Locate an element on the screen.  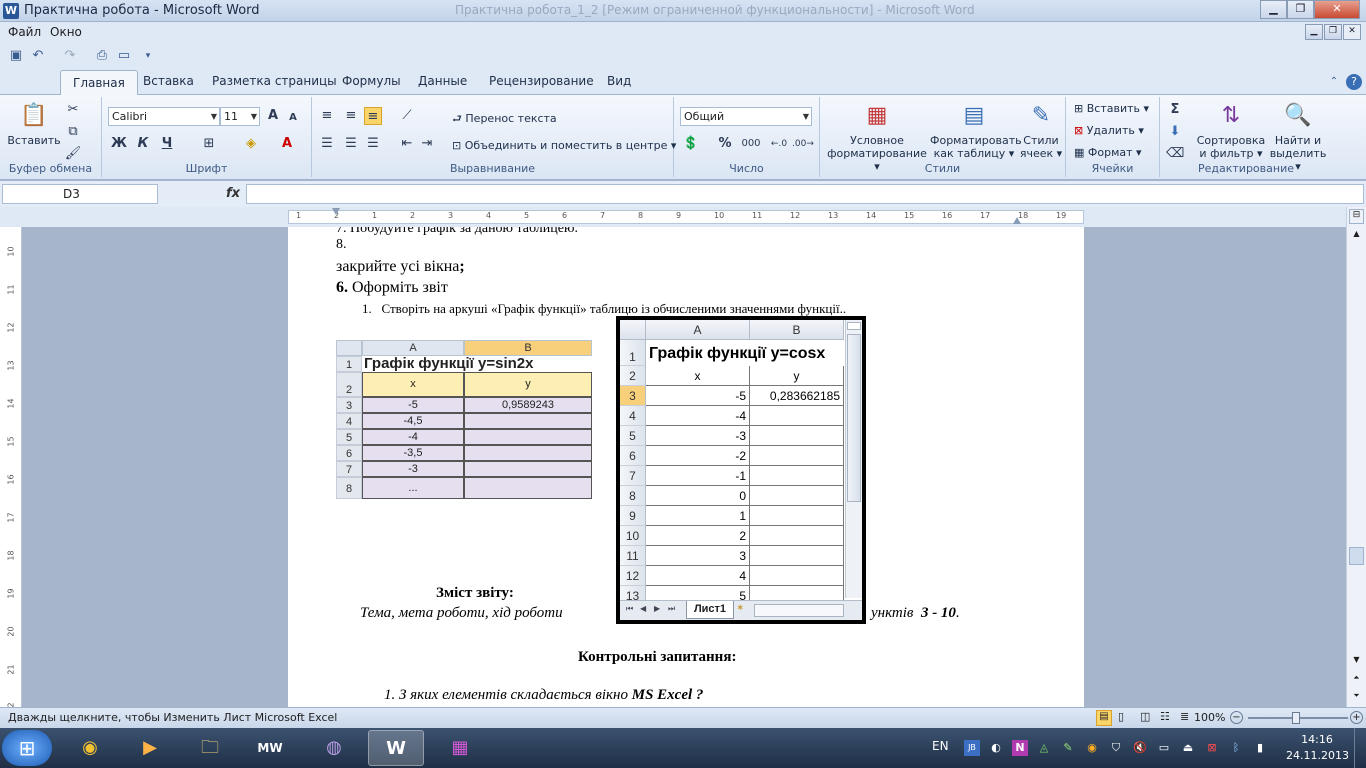
scroll-down-icon: ▼ is located at coordinates (1356, 662).